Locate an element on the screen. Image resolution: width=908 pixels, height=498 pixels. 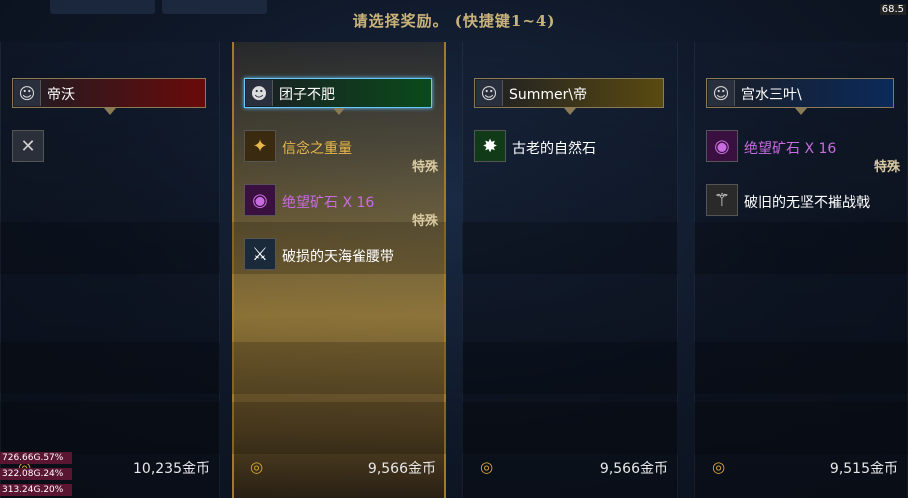
belt-icon: ⚔ is located at coordinates (260, 254).